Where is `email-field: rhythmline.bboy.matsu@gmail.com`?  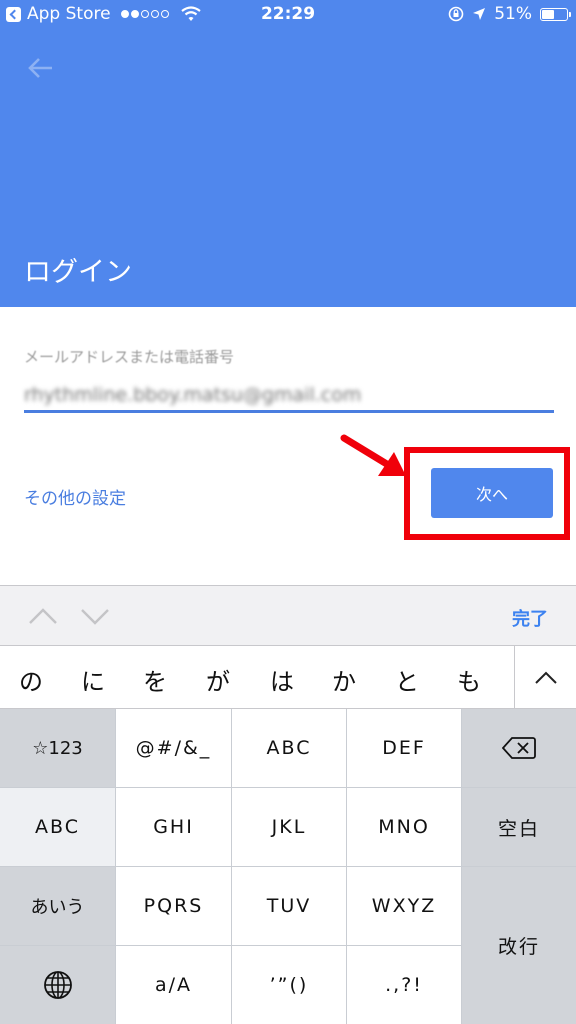
email-field: rhythmline.bboy.matsu@gmail.com is located at coordinates (192, 395).